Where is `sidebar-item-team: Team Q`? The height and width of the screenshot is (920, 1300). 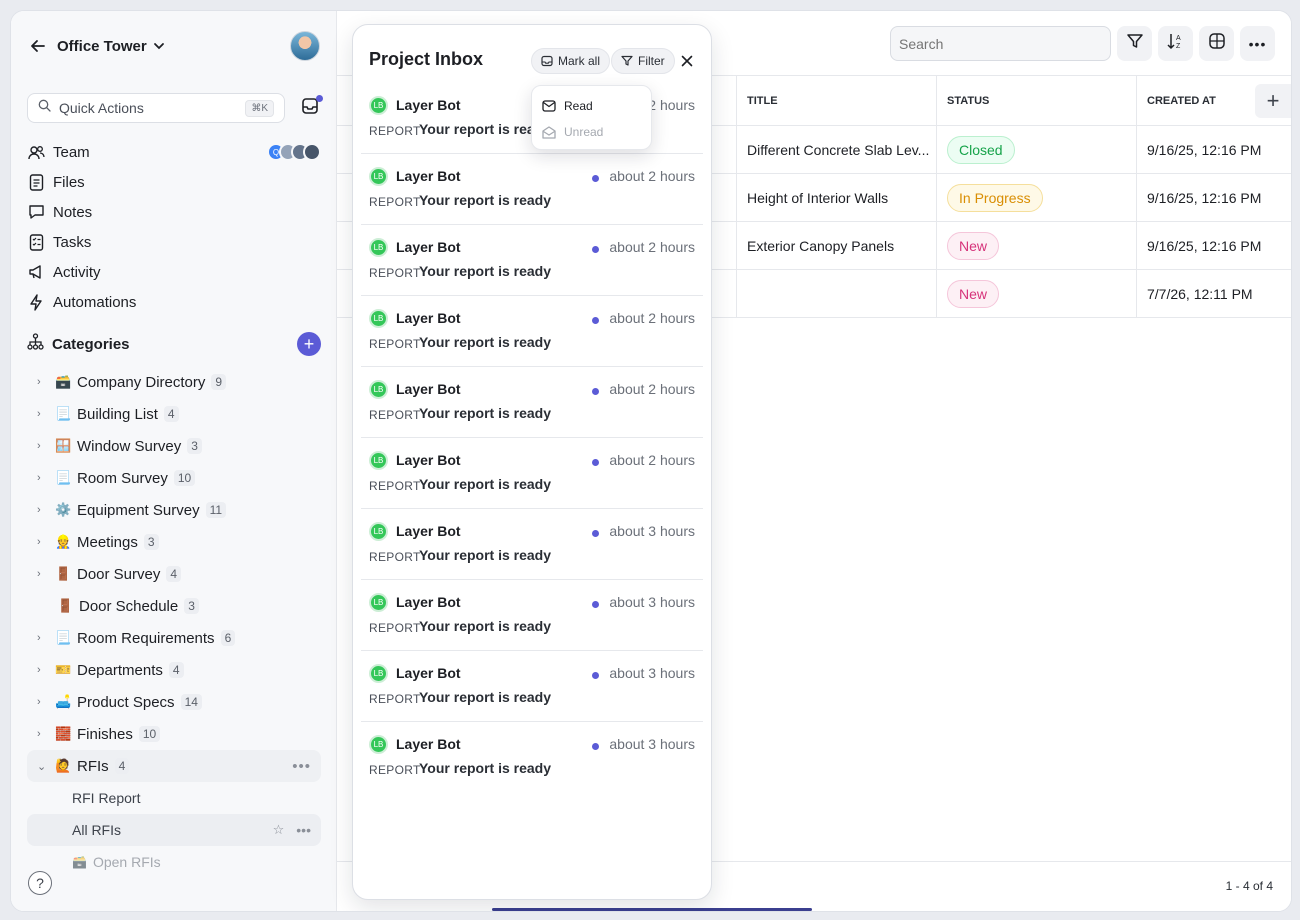
sidebar-item-team: Team Q is located at coordinates (174, 152).